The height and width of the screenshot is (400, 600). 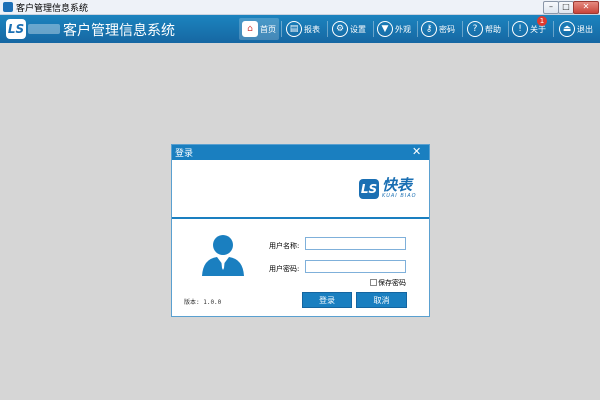 What do you see at coordinates (284, 246) in the screenshot?
I see `username-label: 用户名称:` at bounding box center [284, 246].